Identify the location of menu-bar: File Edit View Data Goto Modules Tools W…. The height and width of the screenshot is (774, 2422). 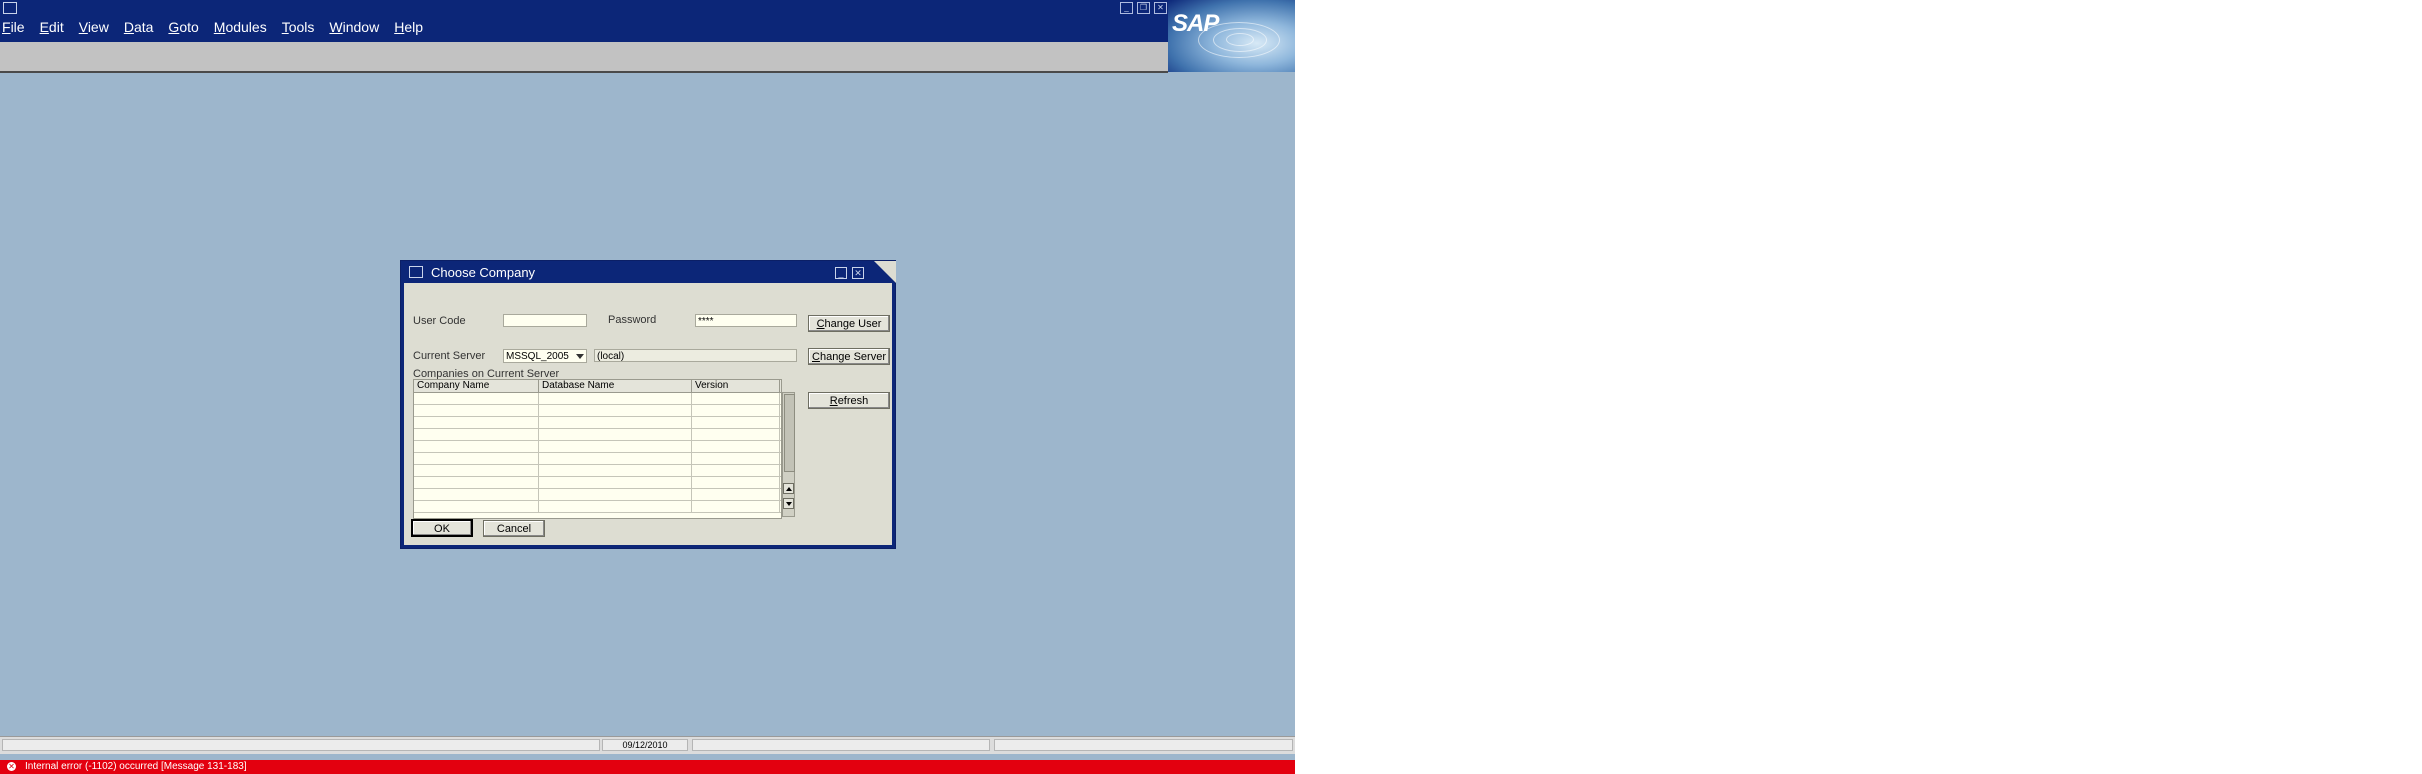
(647, 21).